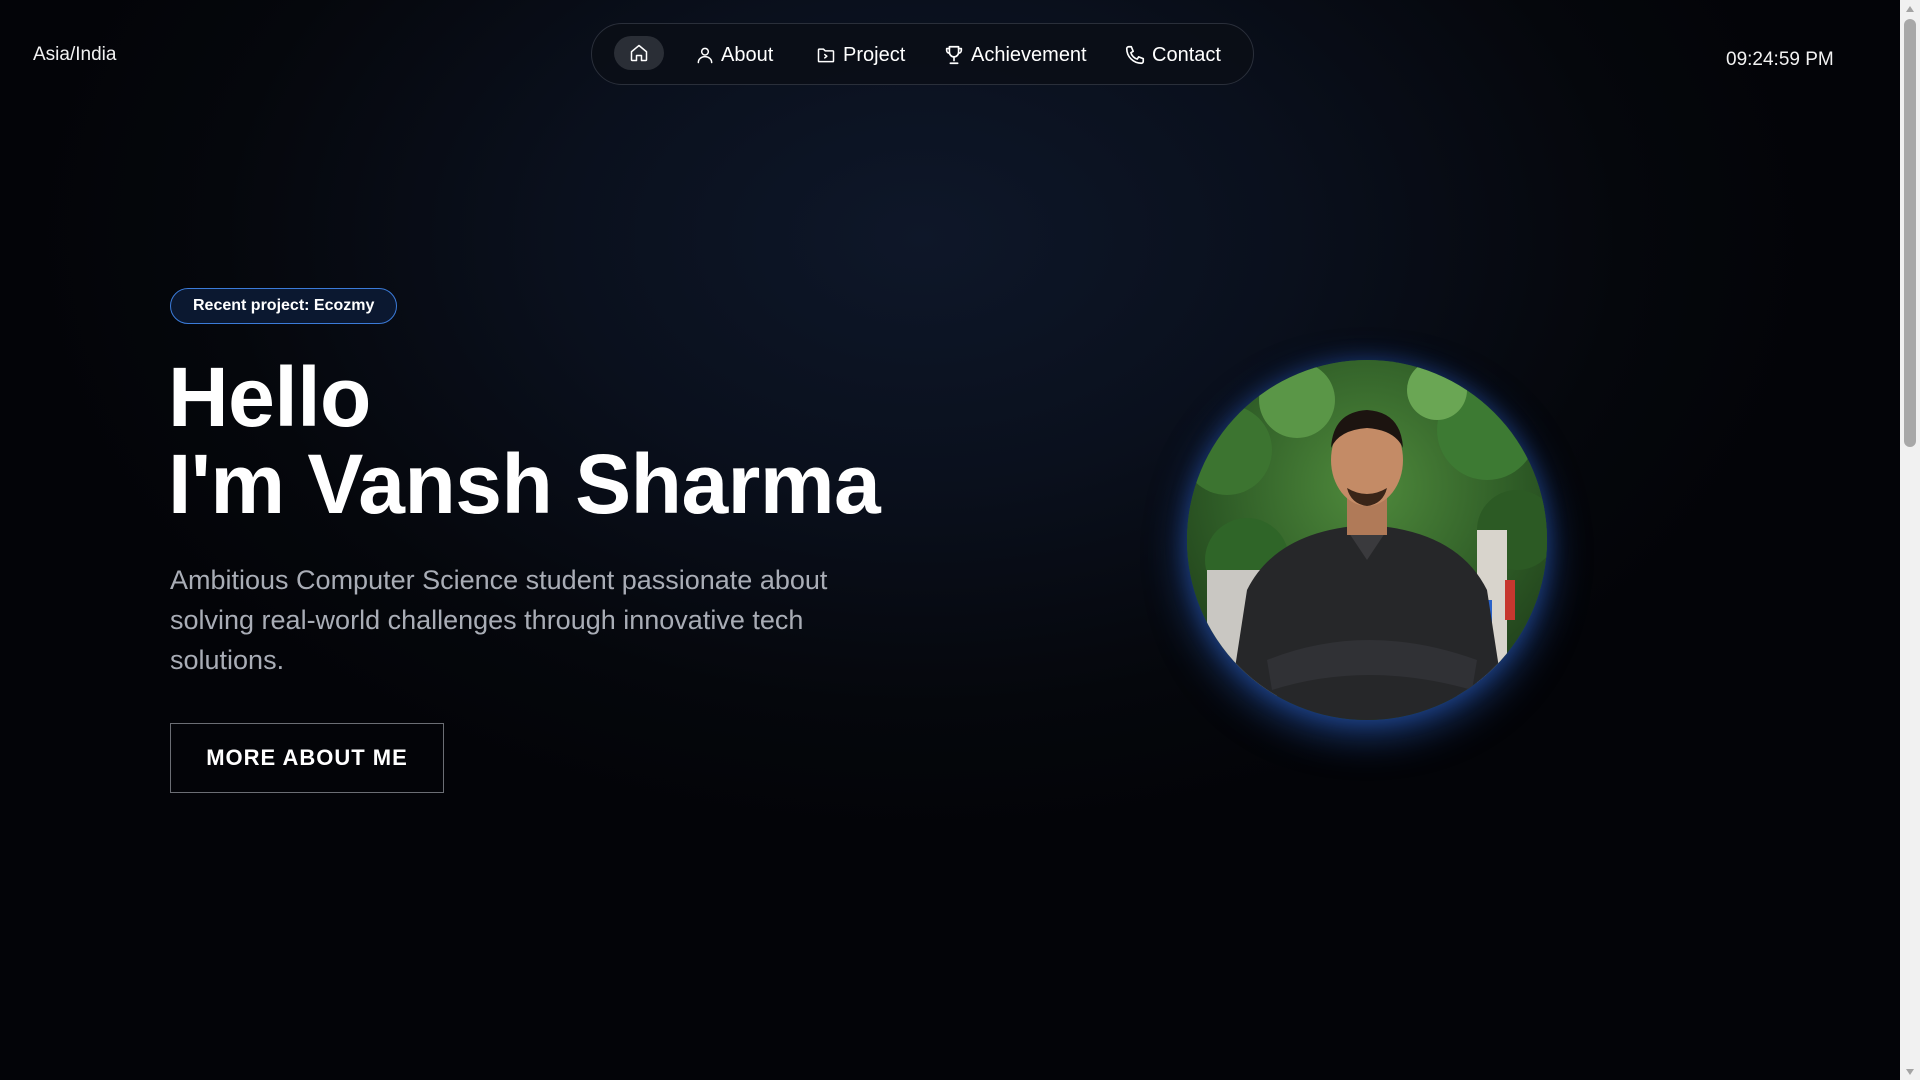  I want to click on scrollbar-thumb, so click(1910, 233).